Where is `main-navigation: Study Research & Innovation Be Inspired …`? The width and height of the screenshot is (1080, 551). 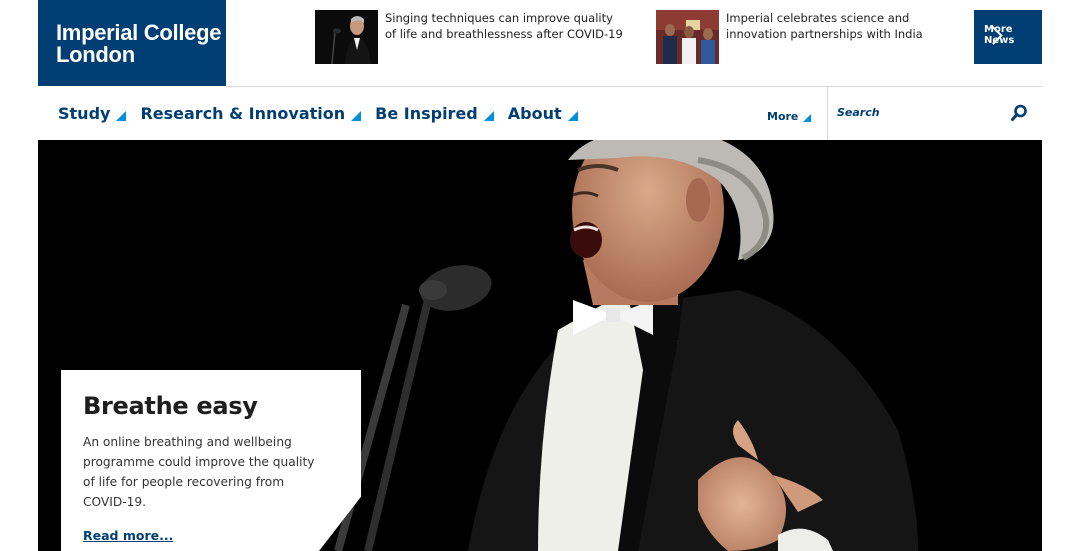 main-navigation: Study Research & Innovation Be Inspired … is located at coordinates (325, 113).